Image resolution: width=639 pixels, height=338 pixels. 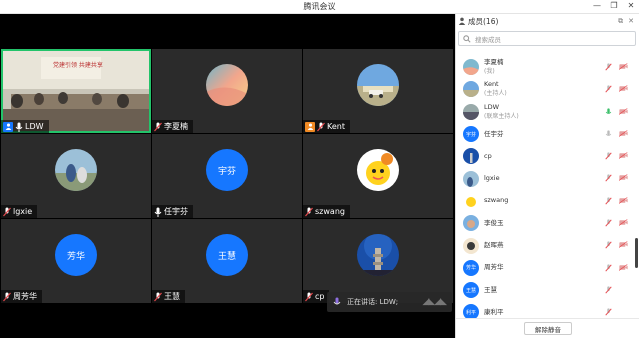 I want to click on name-tag: 周芳华, so click(x=21, y=296).